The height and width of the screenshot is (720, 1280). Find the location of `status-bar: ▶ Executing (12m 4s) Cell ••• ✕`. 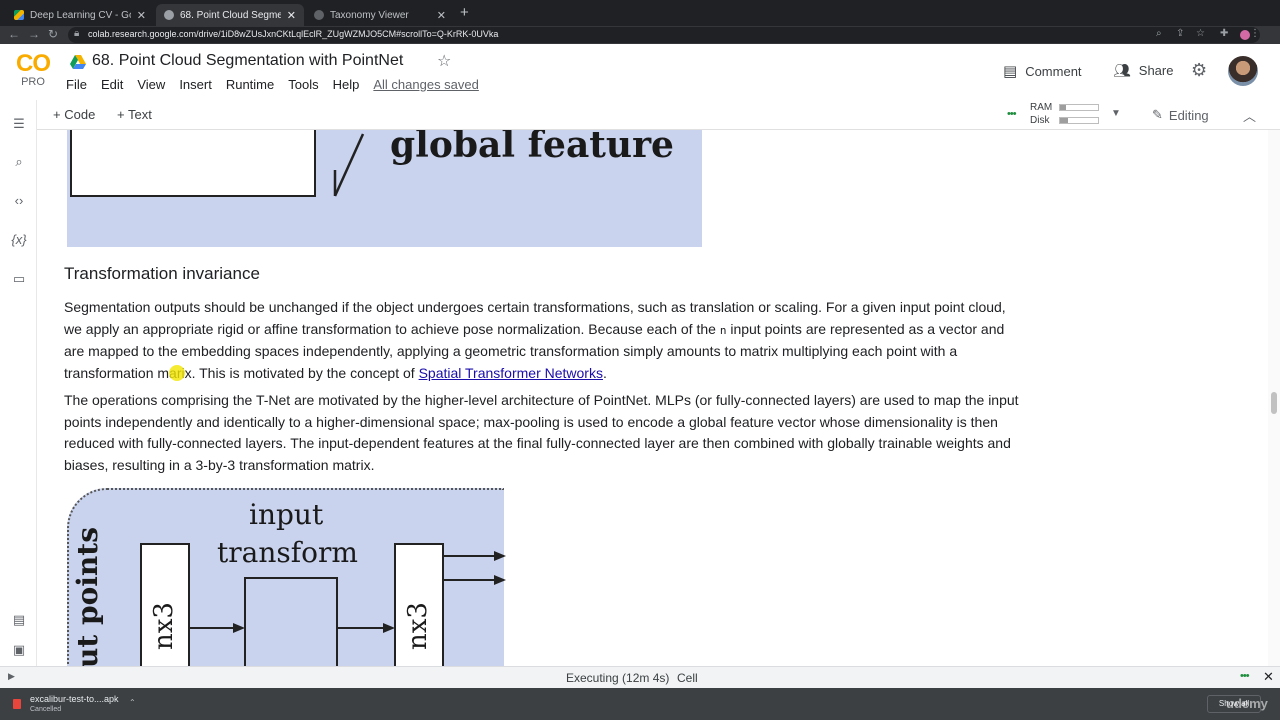

status-bar: ▶ Executing (12m 4s) Cell ••• ✕ is located at coordinates (640, 677).